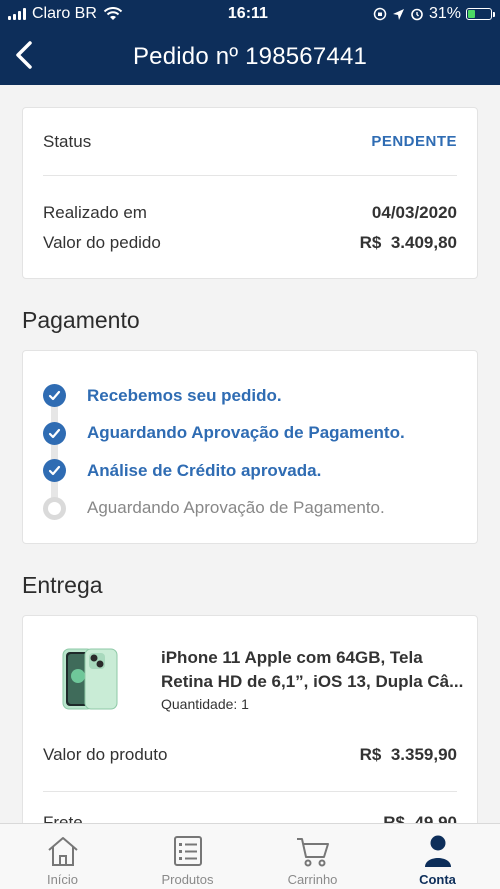 The height and width of the screenshot is (889, 500). Describe the element at coordinates (417, 14) in the screenshot. I see `alarm-icon` at that location.